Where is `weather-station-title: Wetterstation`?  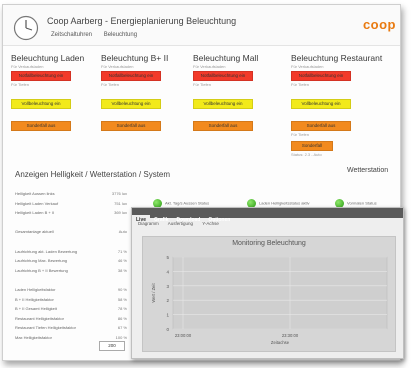 weather-station-title: Wetterstation is located at coordinates (368, 170).